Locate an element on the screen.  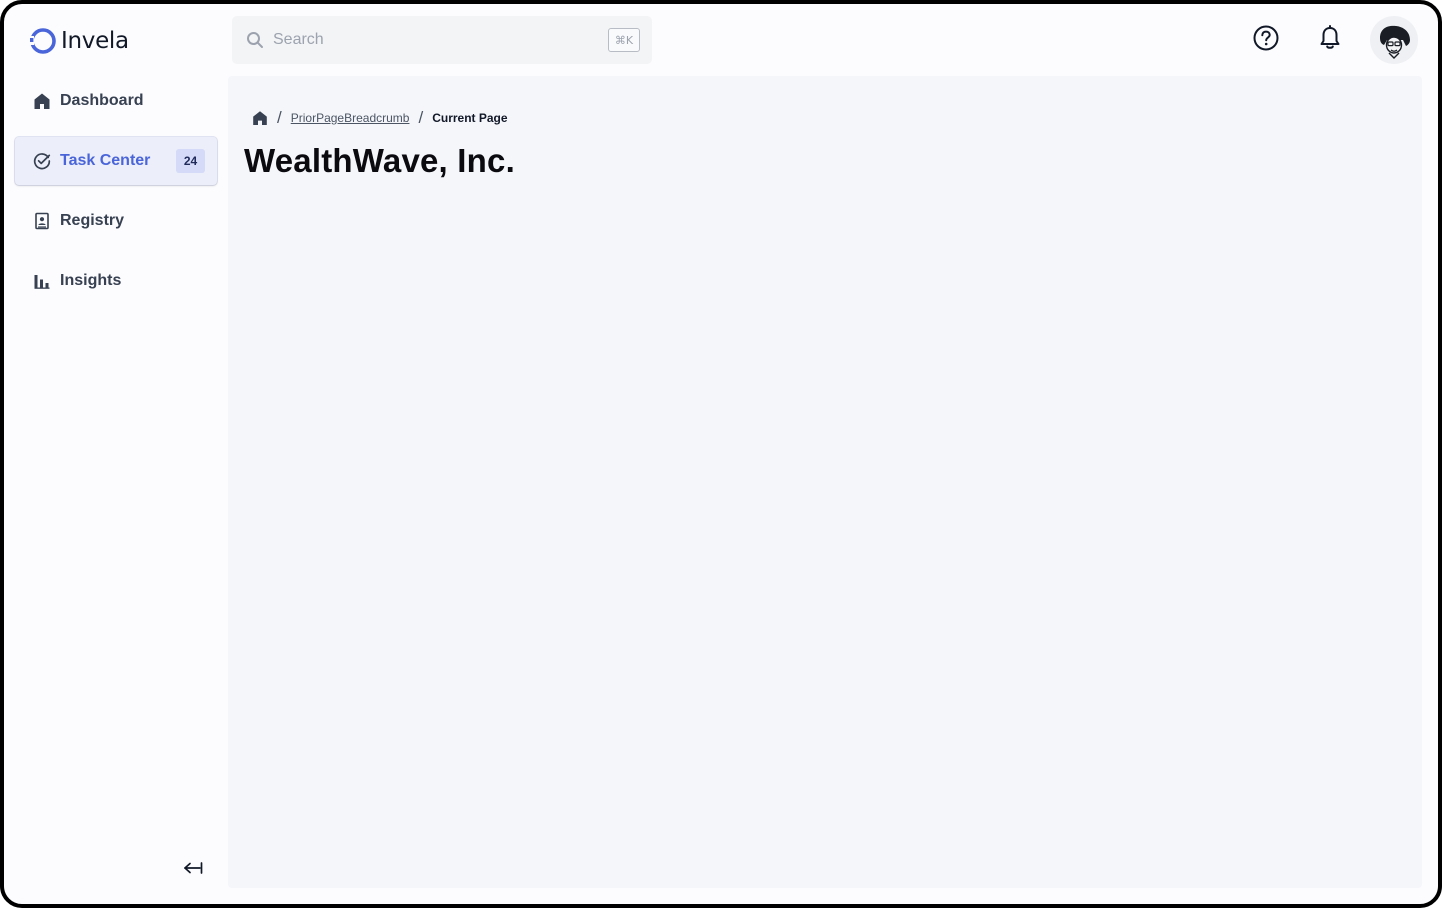
registry-icon is located at coordinates (42, 221).